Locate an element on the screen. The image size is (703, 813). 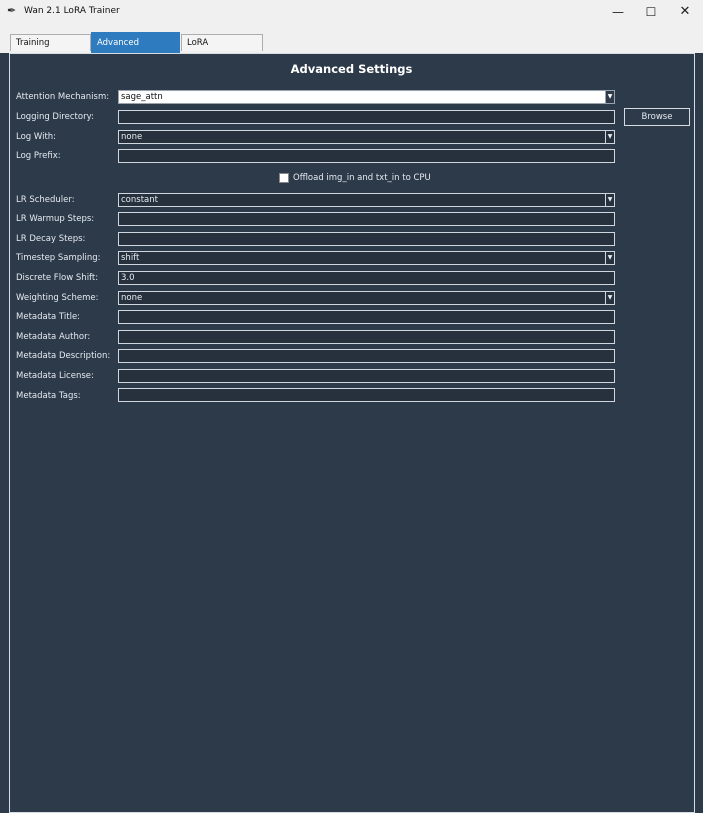
lr-warmup-steps-input is located at coordinates (366, 219).